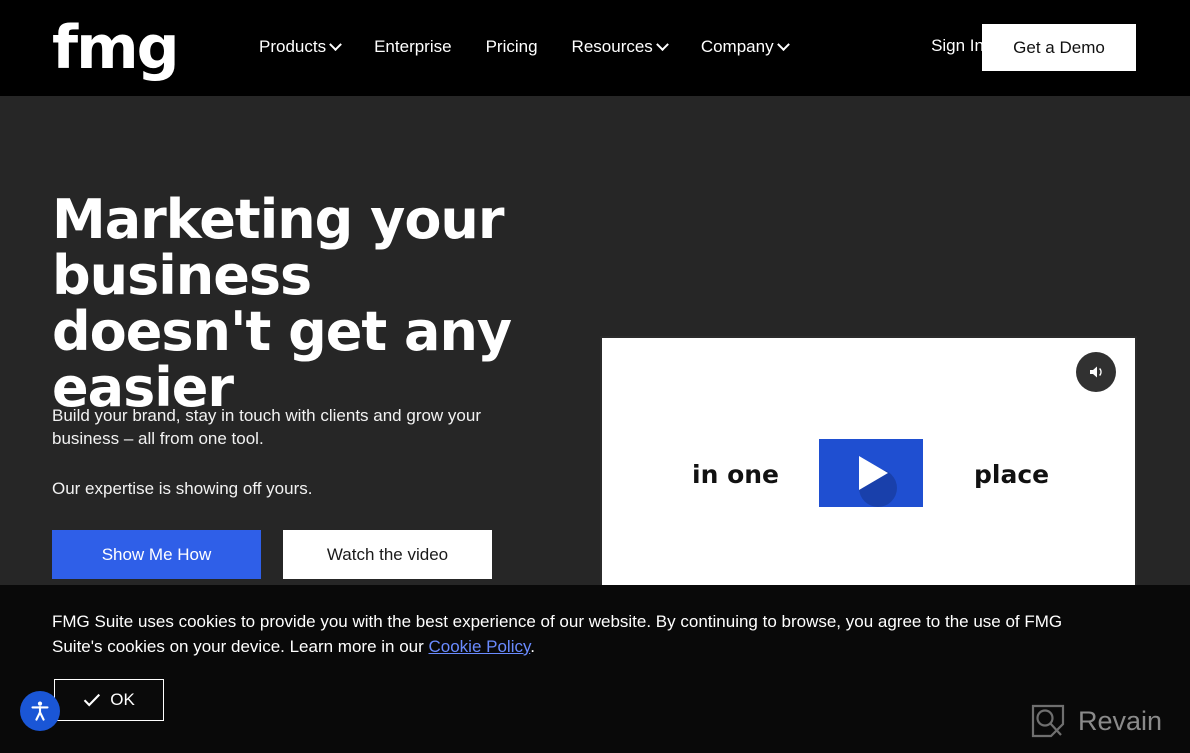 The height and width of the screenshot is (753, 1190). I want to click on cookie-policy-link: Cookie Policy, so click(480, 646).